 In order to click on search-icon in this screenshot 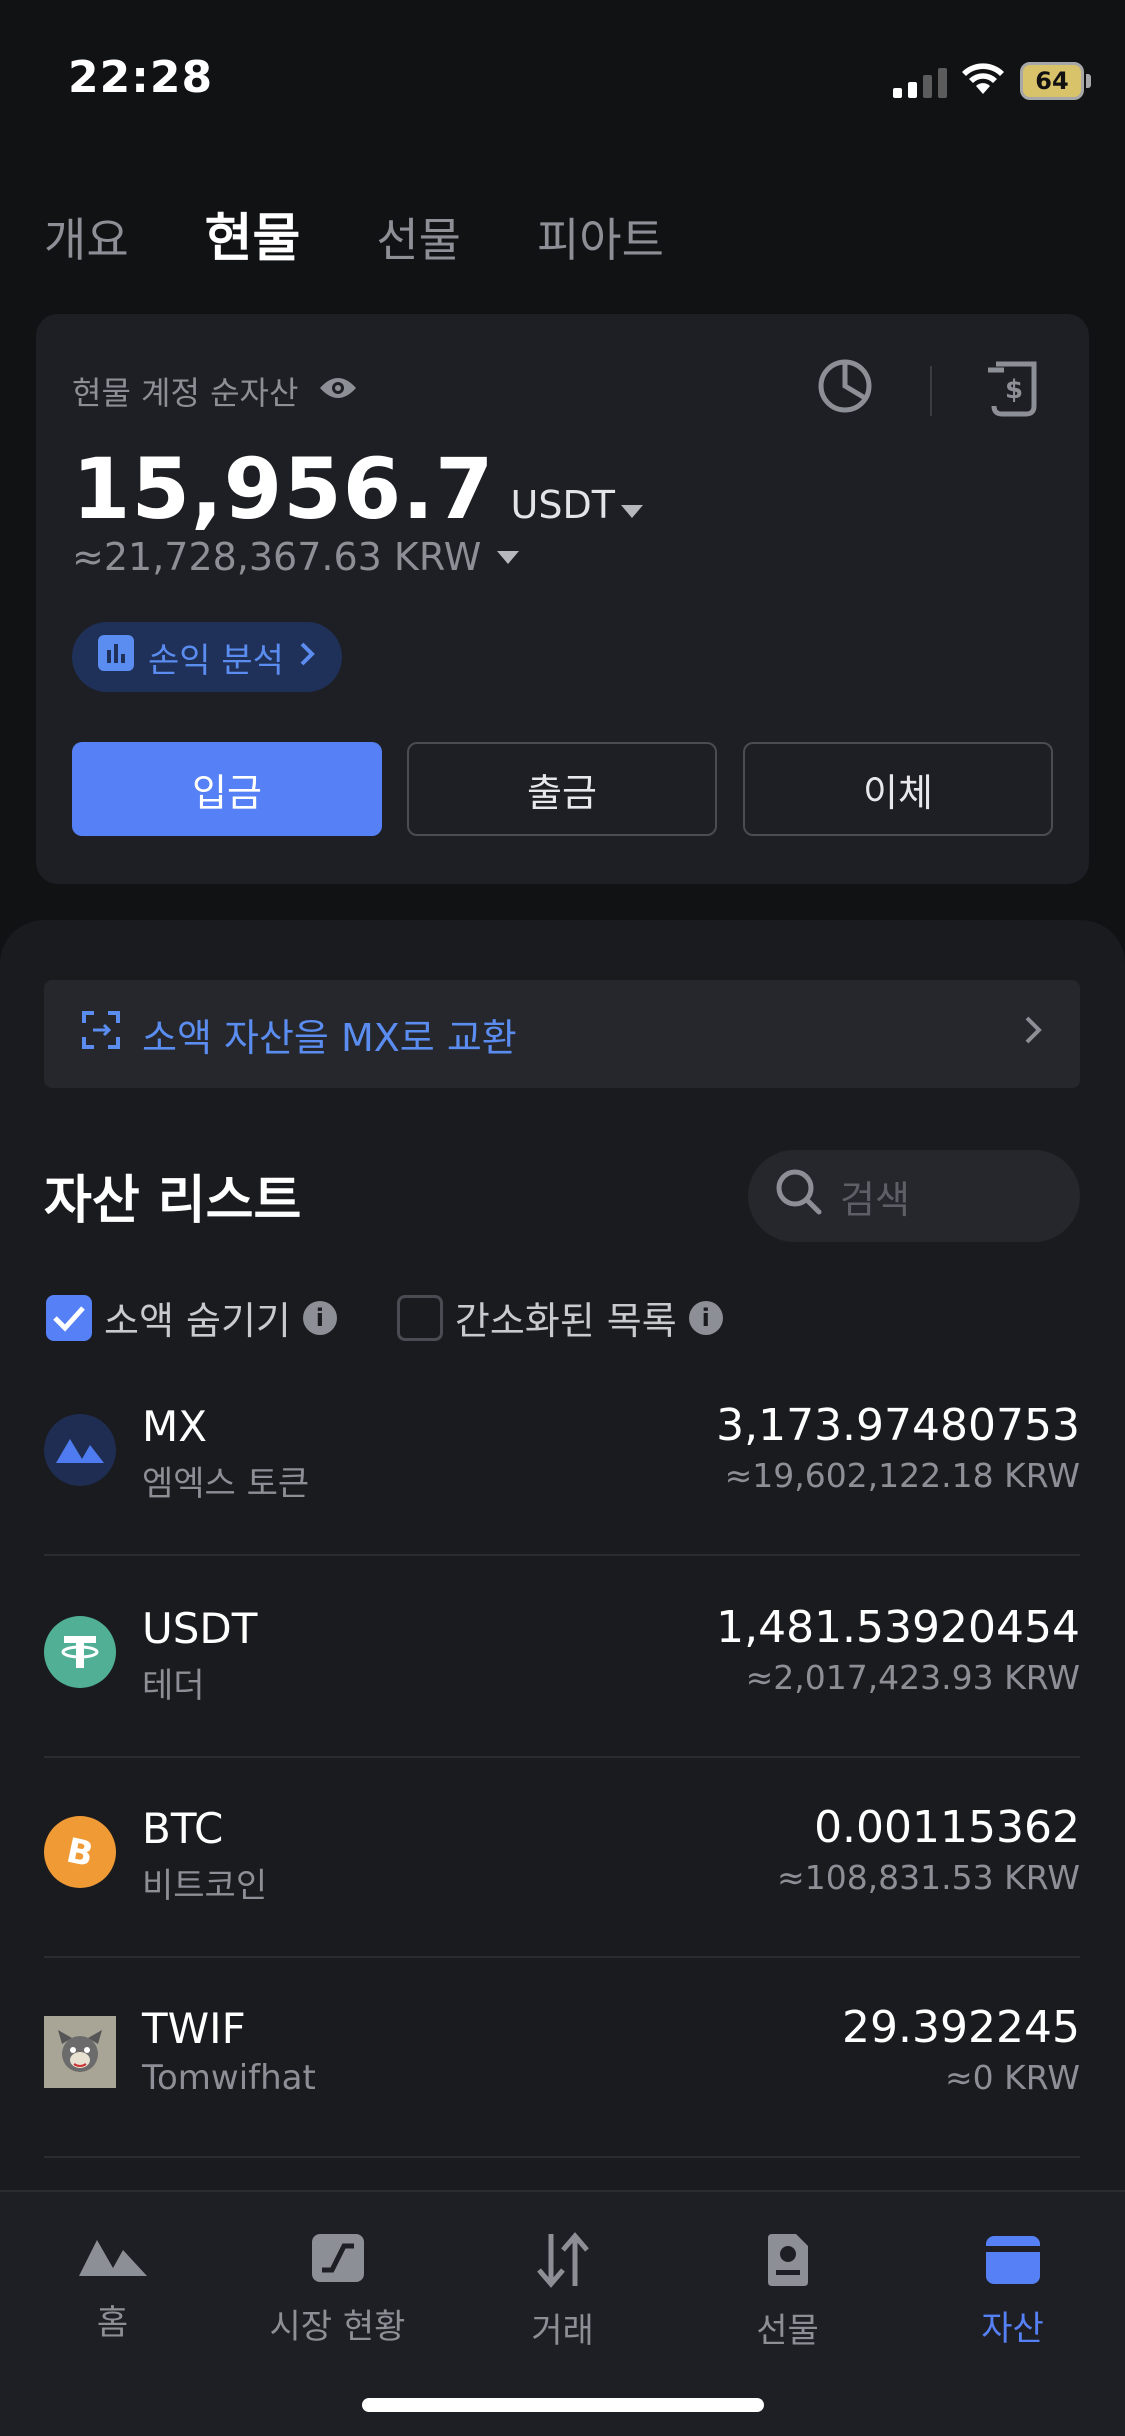, I will do `click(799, 1196)`.